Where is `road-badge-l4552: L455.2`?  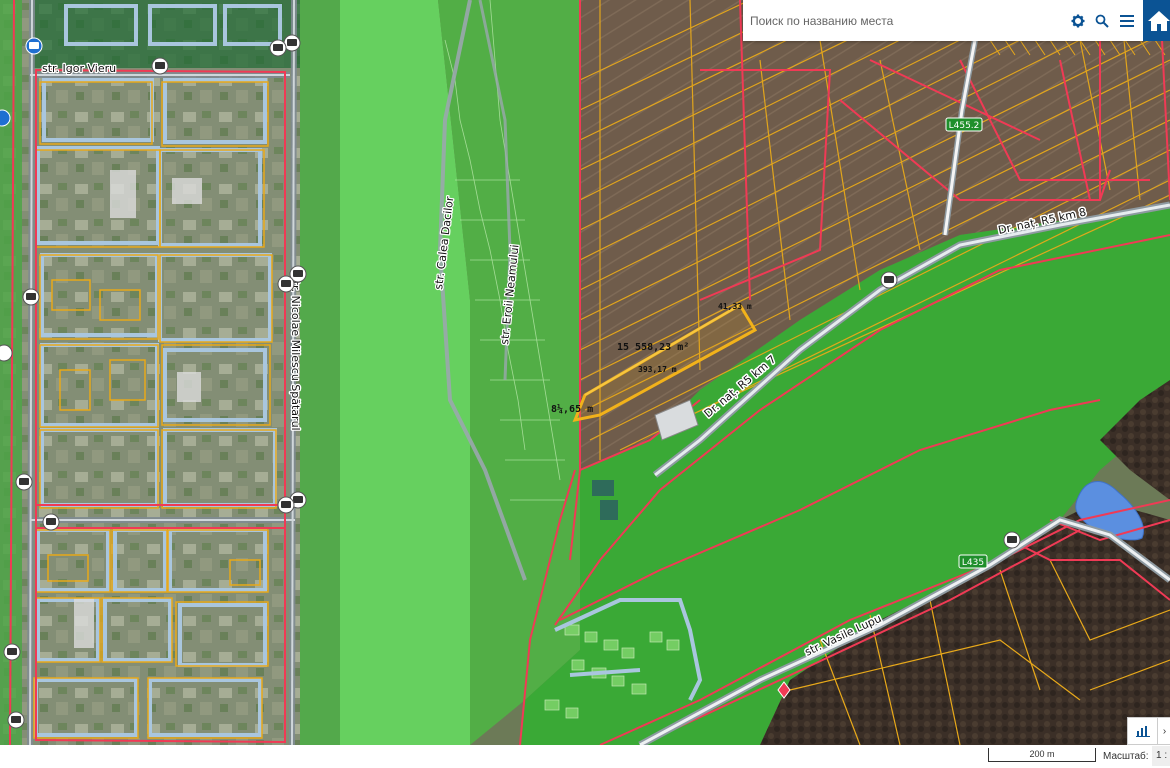 road-badge-l4552: L455.2 is located at coordinates (964, 124).